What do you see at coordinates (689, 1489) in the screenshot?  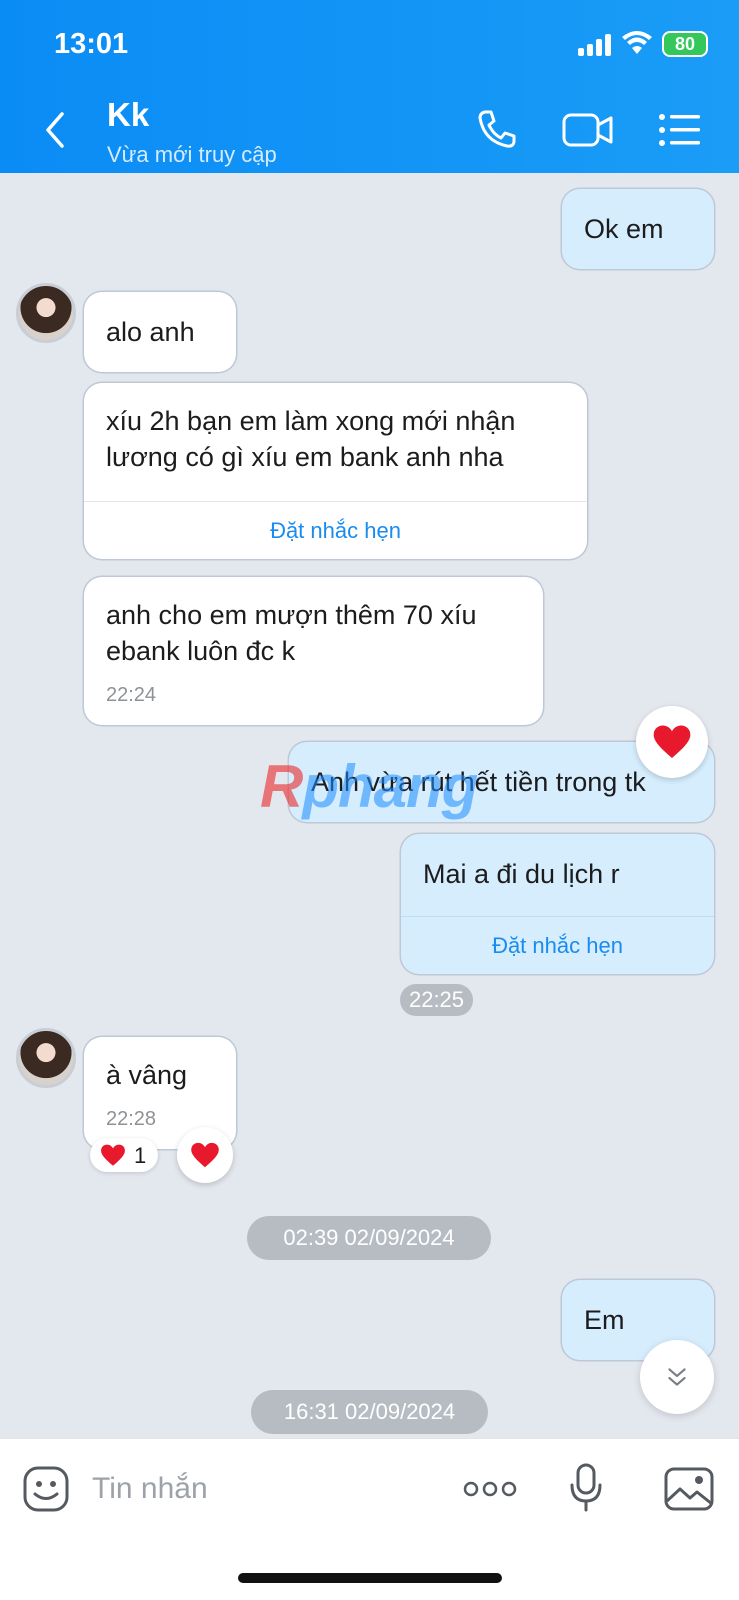 I see `image-gallery-icon` at bounding box center [689, 1489].